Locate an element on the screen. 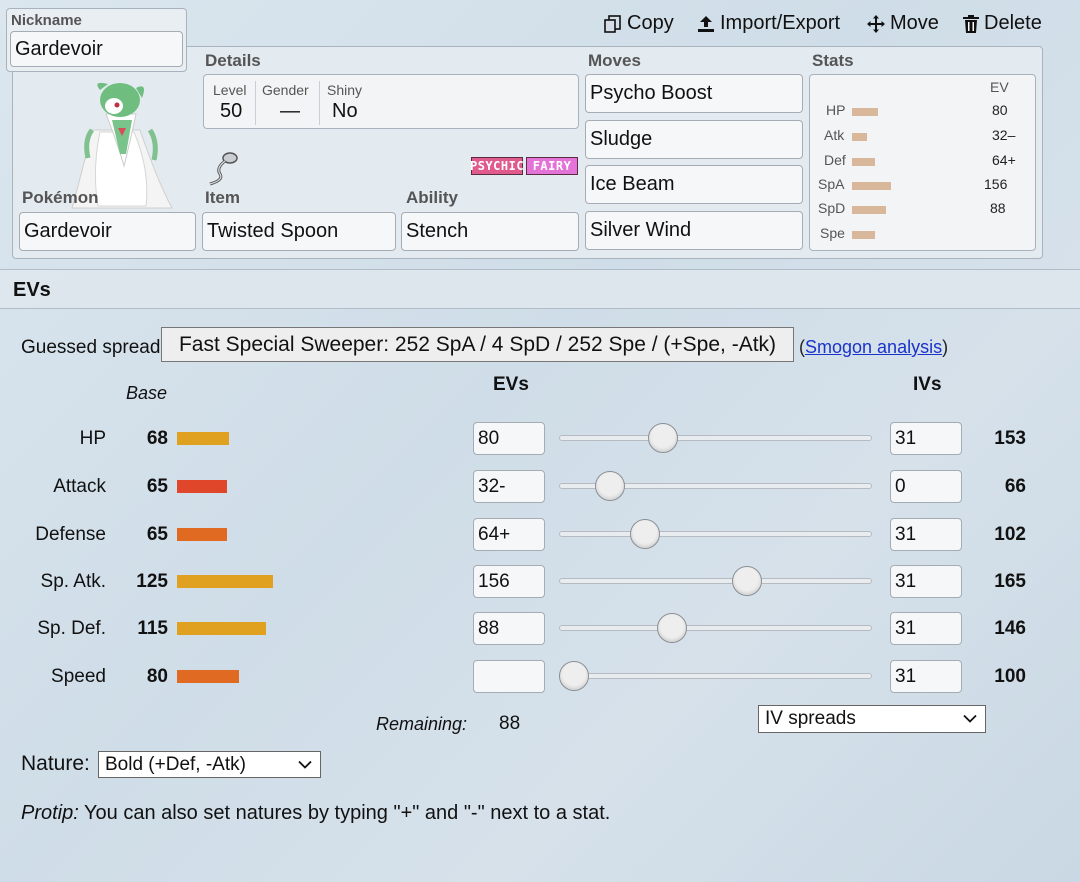 This screenshot has width=1080, height=882. moves-label: Moves is located at coordinates (614, 60).